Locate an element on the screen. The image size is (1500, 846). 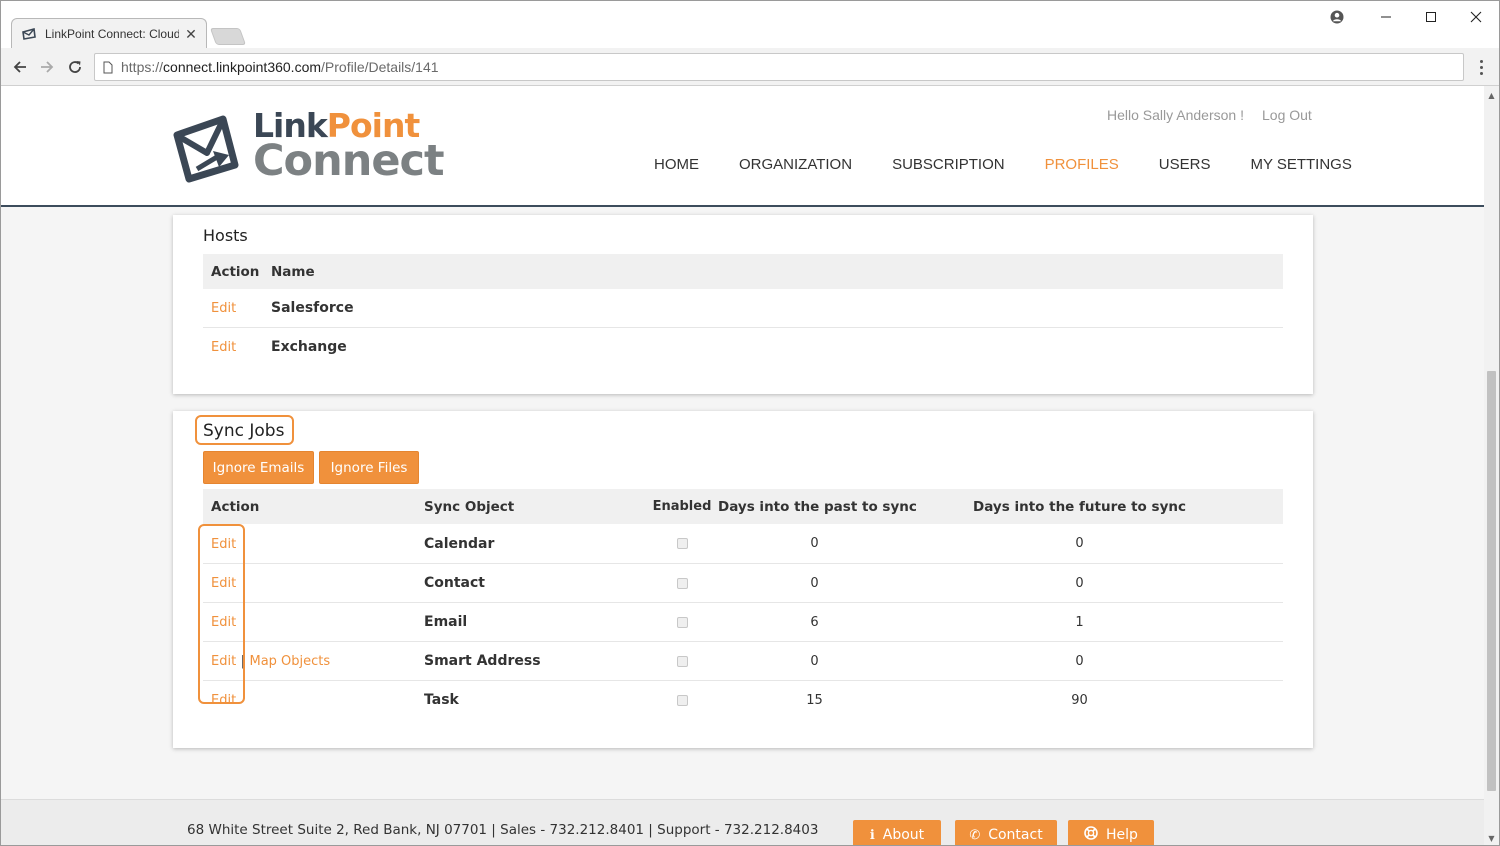
days-future-value: 1 is located at coordinates (1079, 622).